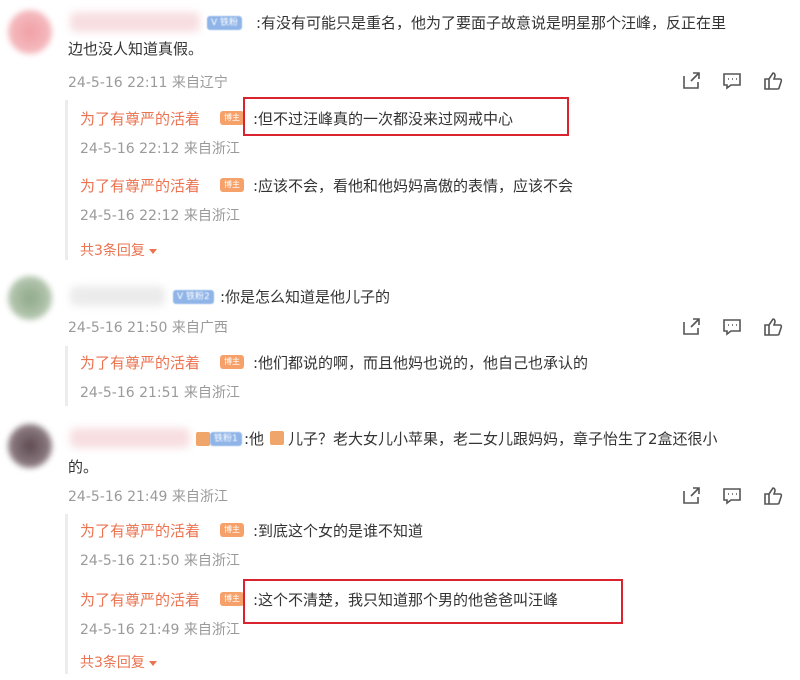 The width and height of the screenshot is (800, 680). Describe the element at coordinates (136, 49) in the screenshot. I see `comment-text-cont: 边也没人知道真假。` at that location.